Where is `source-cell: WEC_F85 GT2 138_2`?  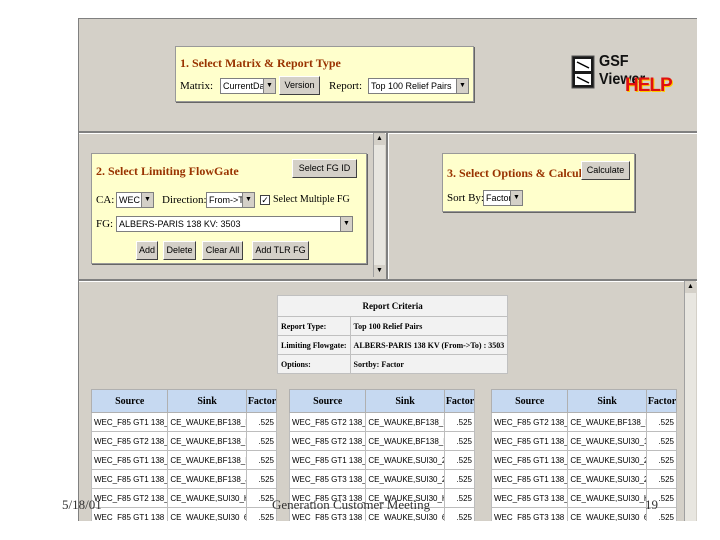
source-cell: WEC_F85 GT2 138_2 is located at coordinates (129, 441).